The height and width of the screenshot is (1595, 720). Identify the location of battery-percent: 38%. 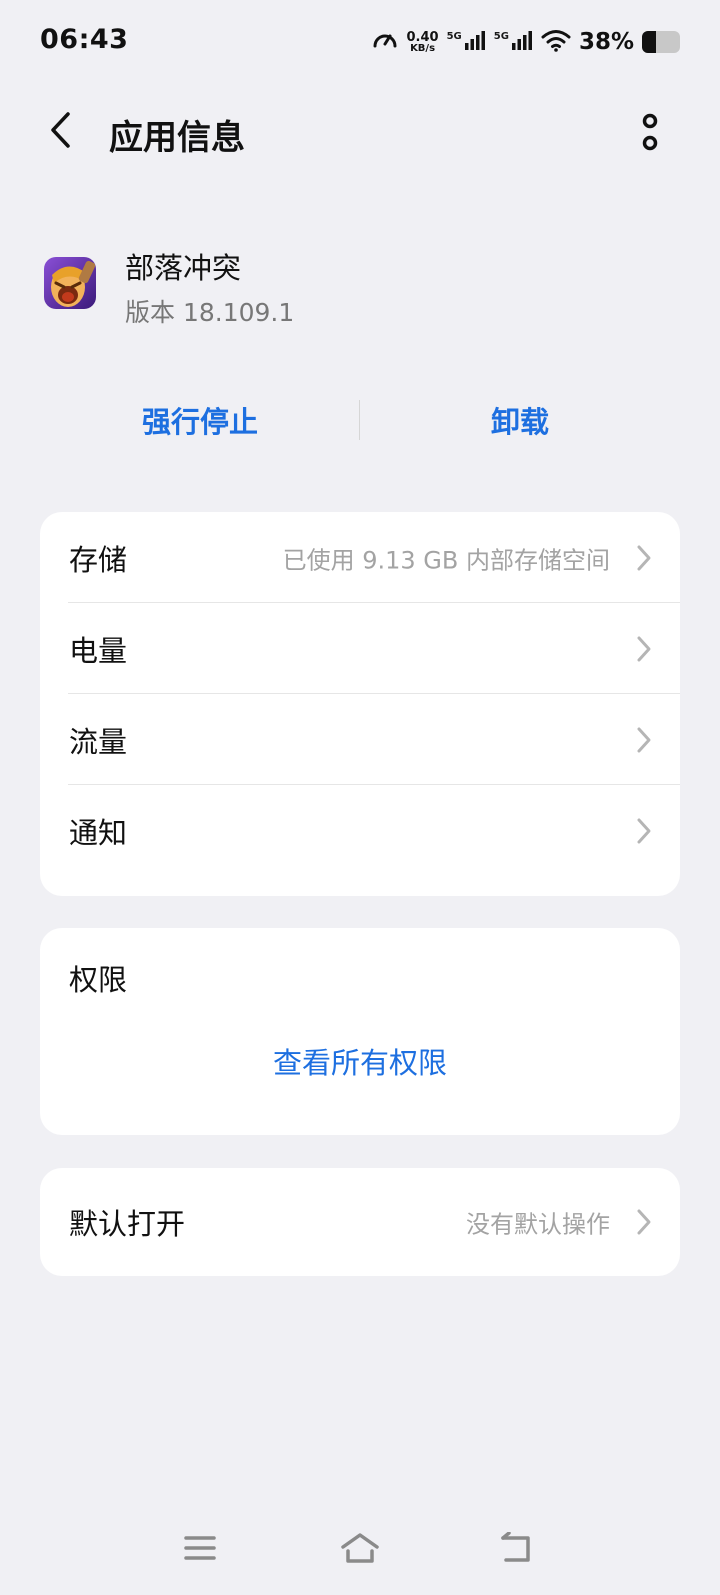
(606, 42).